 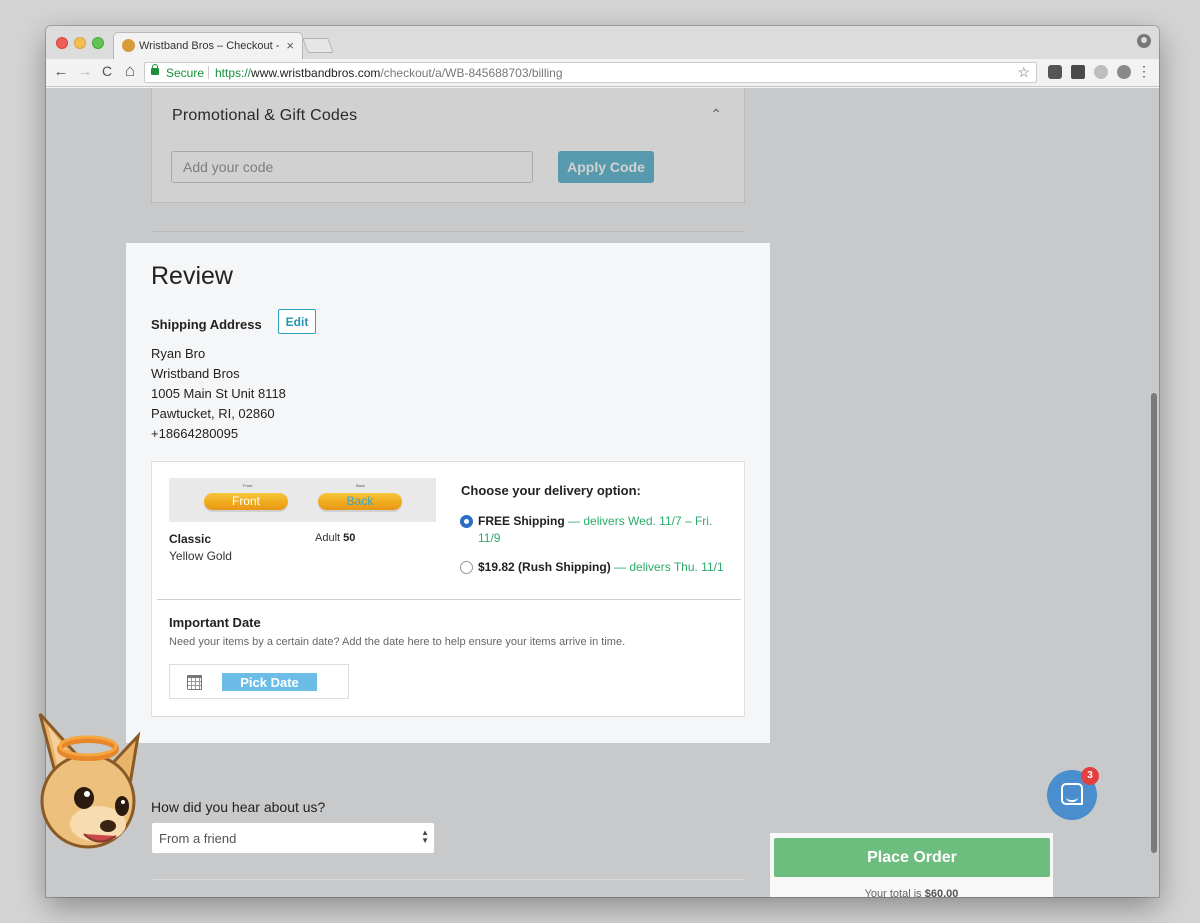 I want to click on referral-question: How did you hear about us?, so click(x=238, y=807).